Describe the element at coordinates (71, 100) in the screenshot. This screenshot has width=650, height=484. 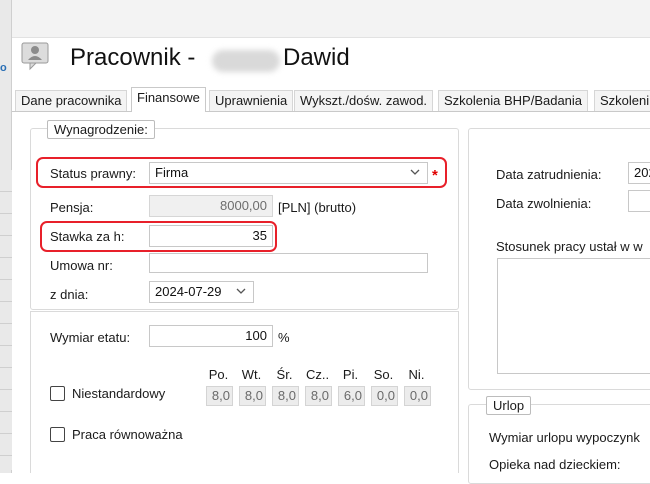
I see `tab-dane-pracownika: Dane pracownika` at that location.